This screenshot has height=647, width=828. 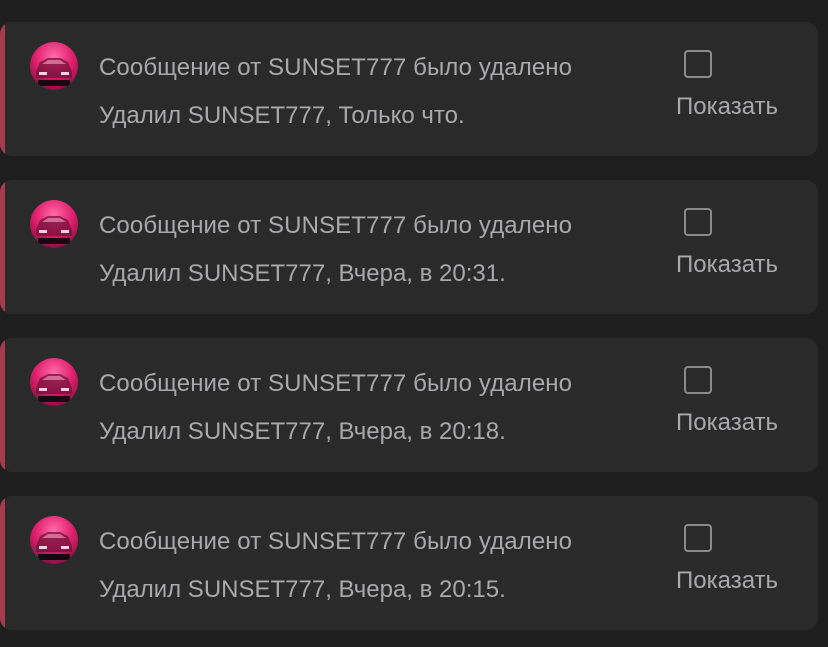 What do you see at coordinates (302, 273) in the screenshot?
I see `deleted-by-meta: Удалил SUNSET777, Вчера, в 20:31.` at bounding box center [302, 273].